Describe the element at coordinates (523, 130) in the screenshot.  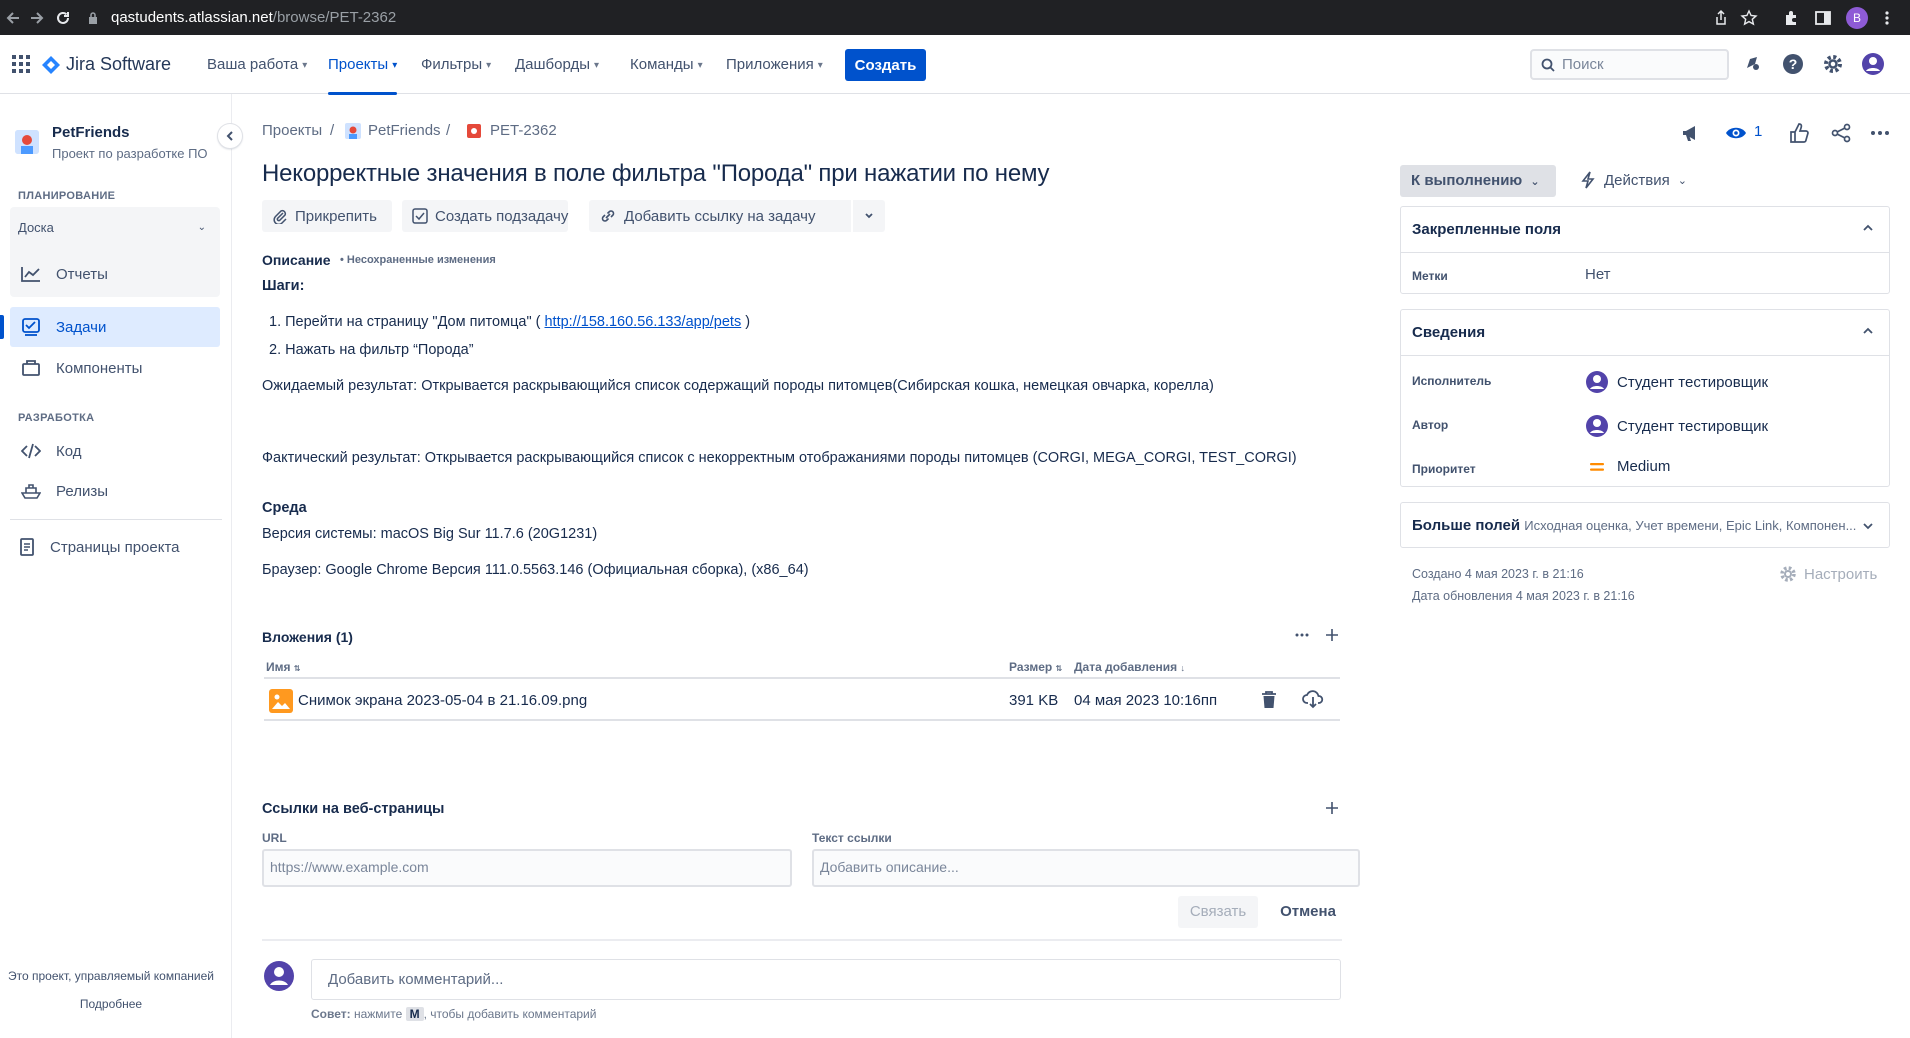
I see `breadcrumb-issue-key: PET-2362` at that location.